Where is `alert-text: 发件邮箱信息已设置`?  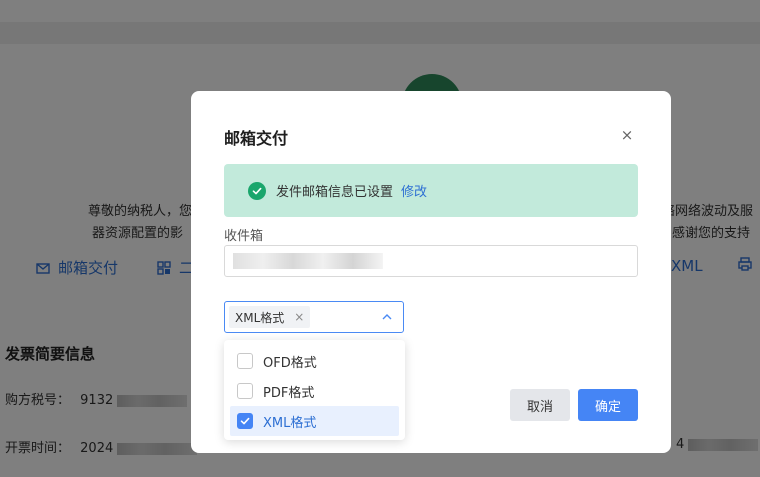
alert-text: 发件邮箱信息已设置 is located at coordinates (335, 192).